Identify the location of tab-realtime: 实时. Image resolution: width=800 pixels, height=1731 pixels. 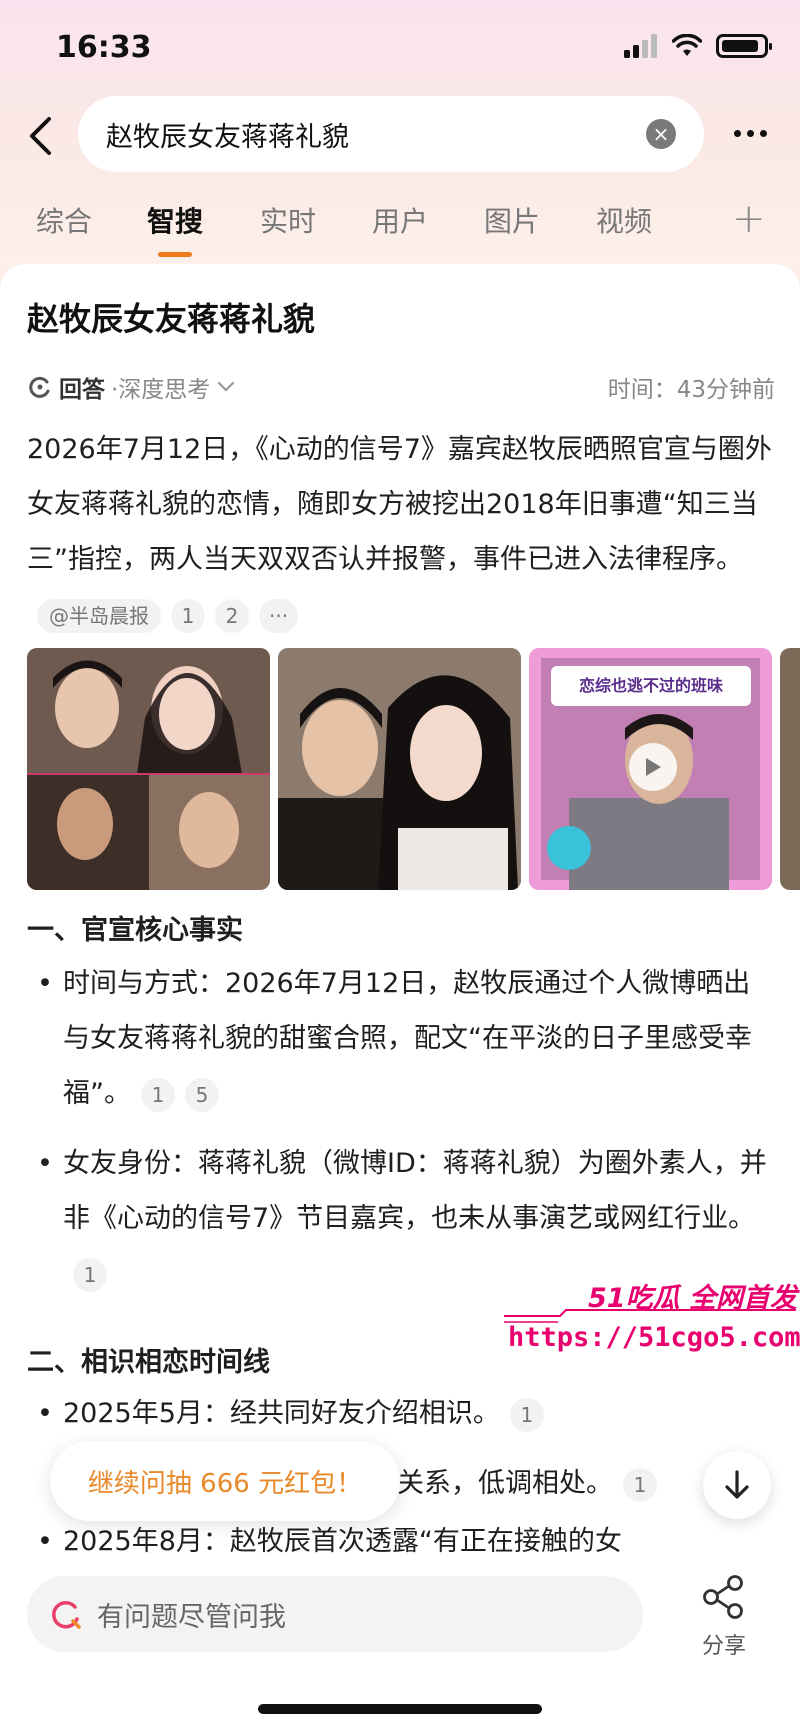
(288, 220).